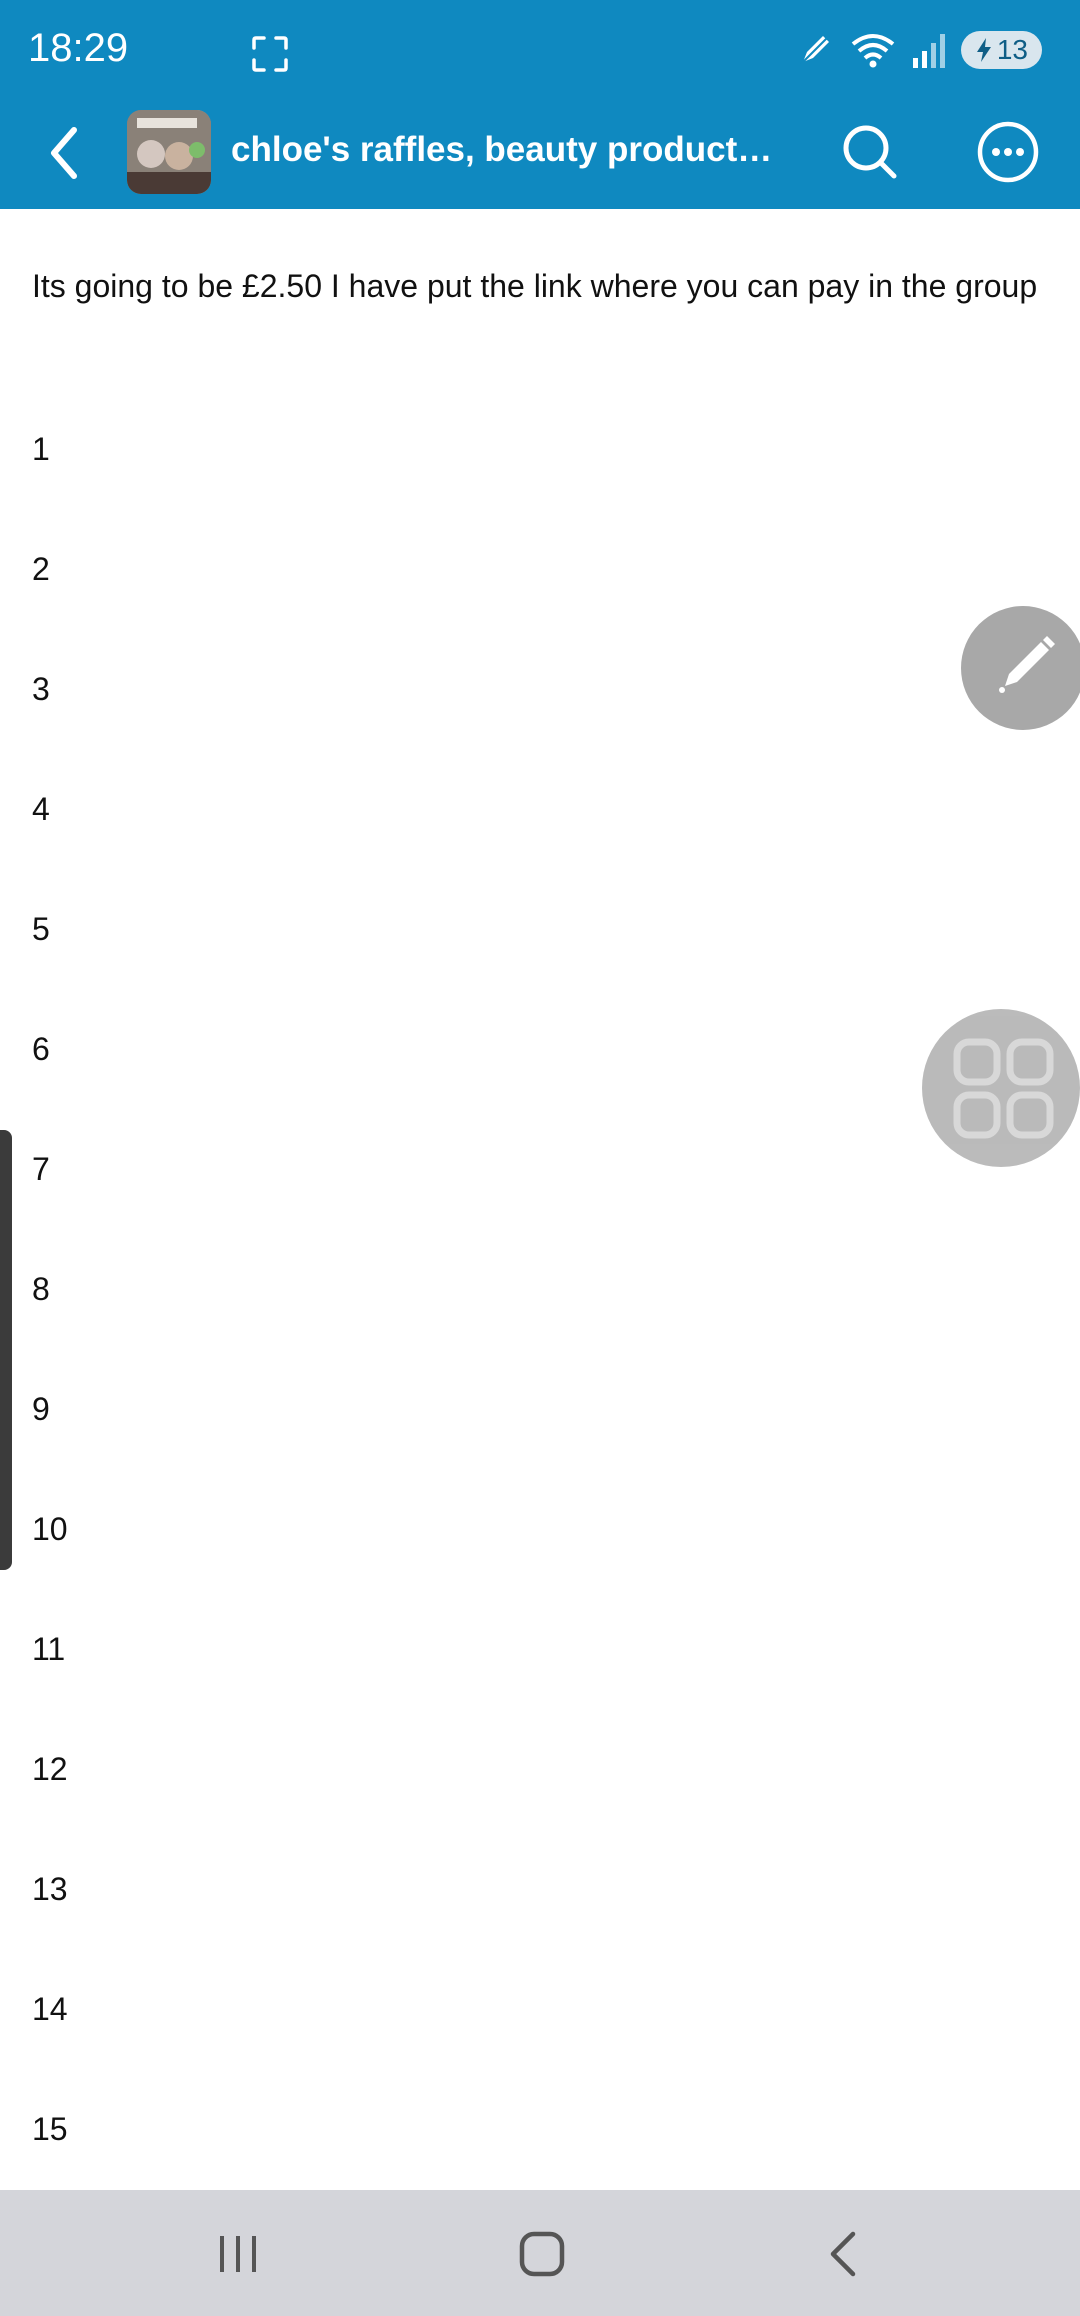 The height and width of the screenshot is (2316, 1080). What do you see at coordinates (169, 152) in the screenshot?
I see `group-avatar` at bounding box center [169, 152].